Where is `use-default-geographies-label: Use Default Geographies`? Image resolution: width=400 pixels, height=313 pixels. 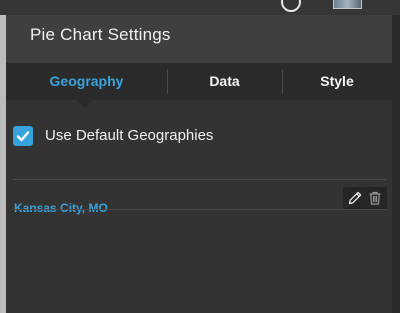 use-default-geographies-label: Use Default Geographies is located at coordinates (129, 135).